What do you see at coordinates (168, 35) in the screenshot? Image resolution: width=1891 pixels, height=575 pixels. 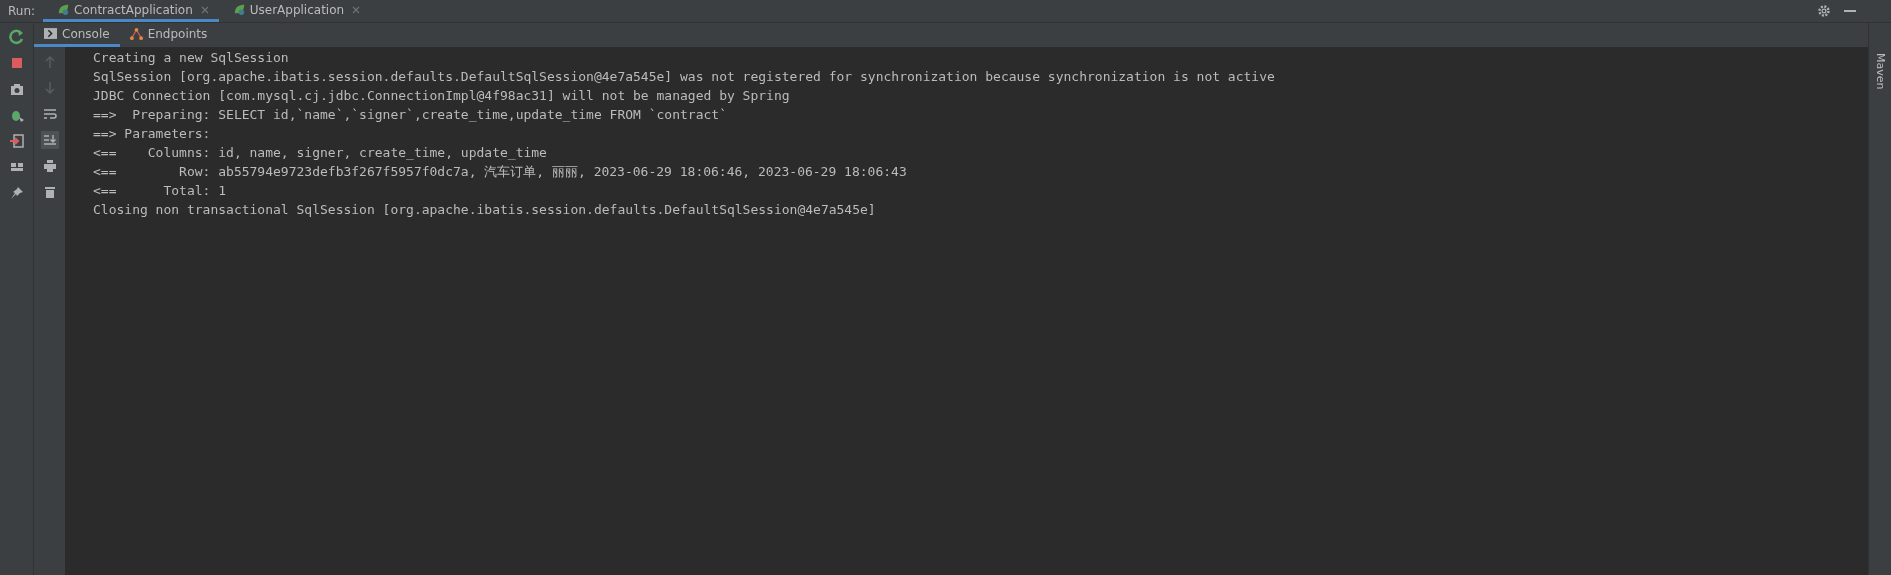 I see `console-tab: Endpoints` at bounding box center [168, 35].